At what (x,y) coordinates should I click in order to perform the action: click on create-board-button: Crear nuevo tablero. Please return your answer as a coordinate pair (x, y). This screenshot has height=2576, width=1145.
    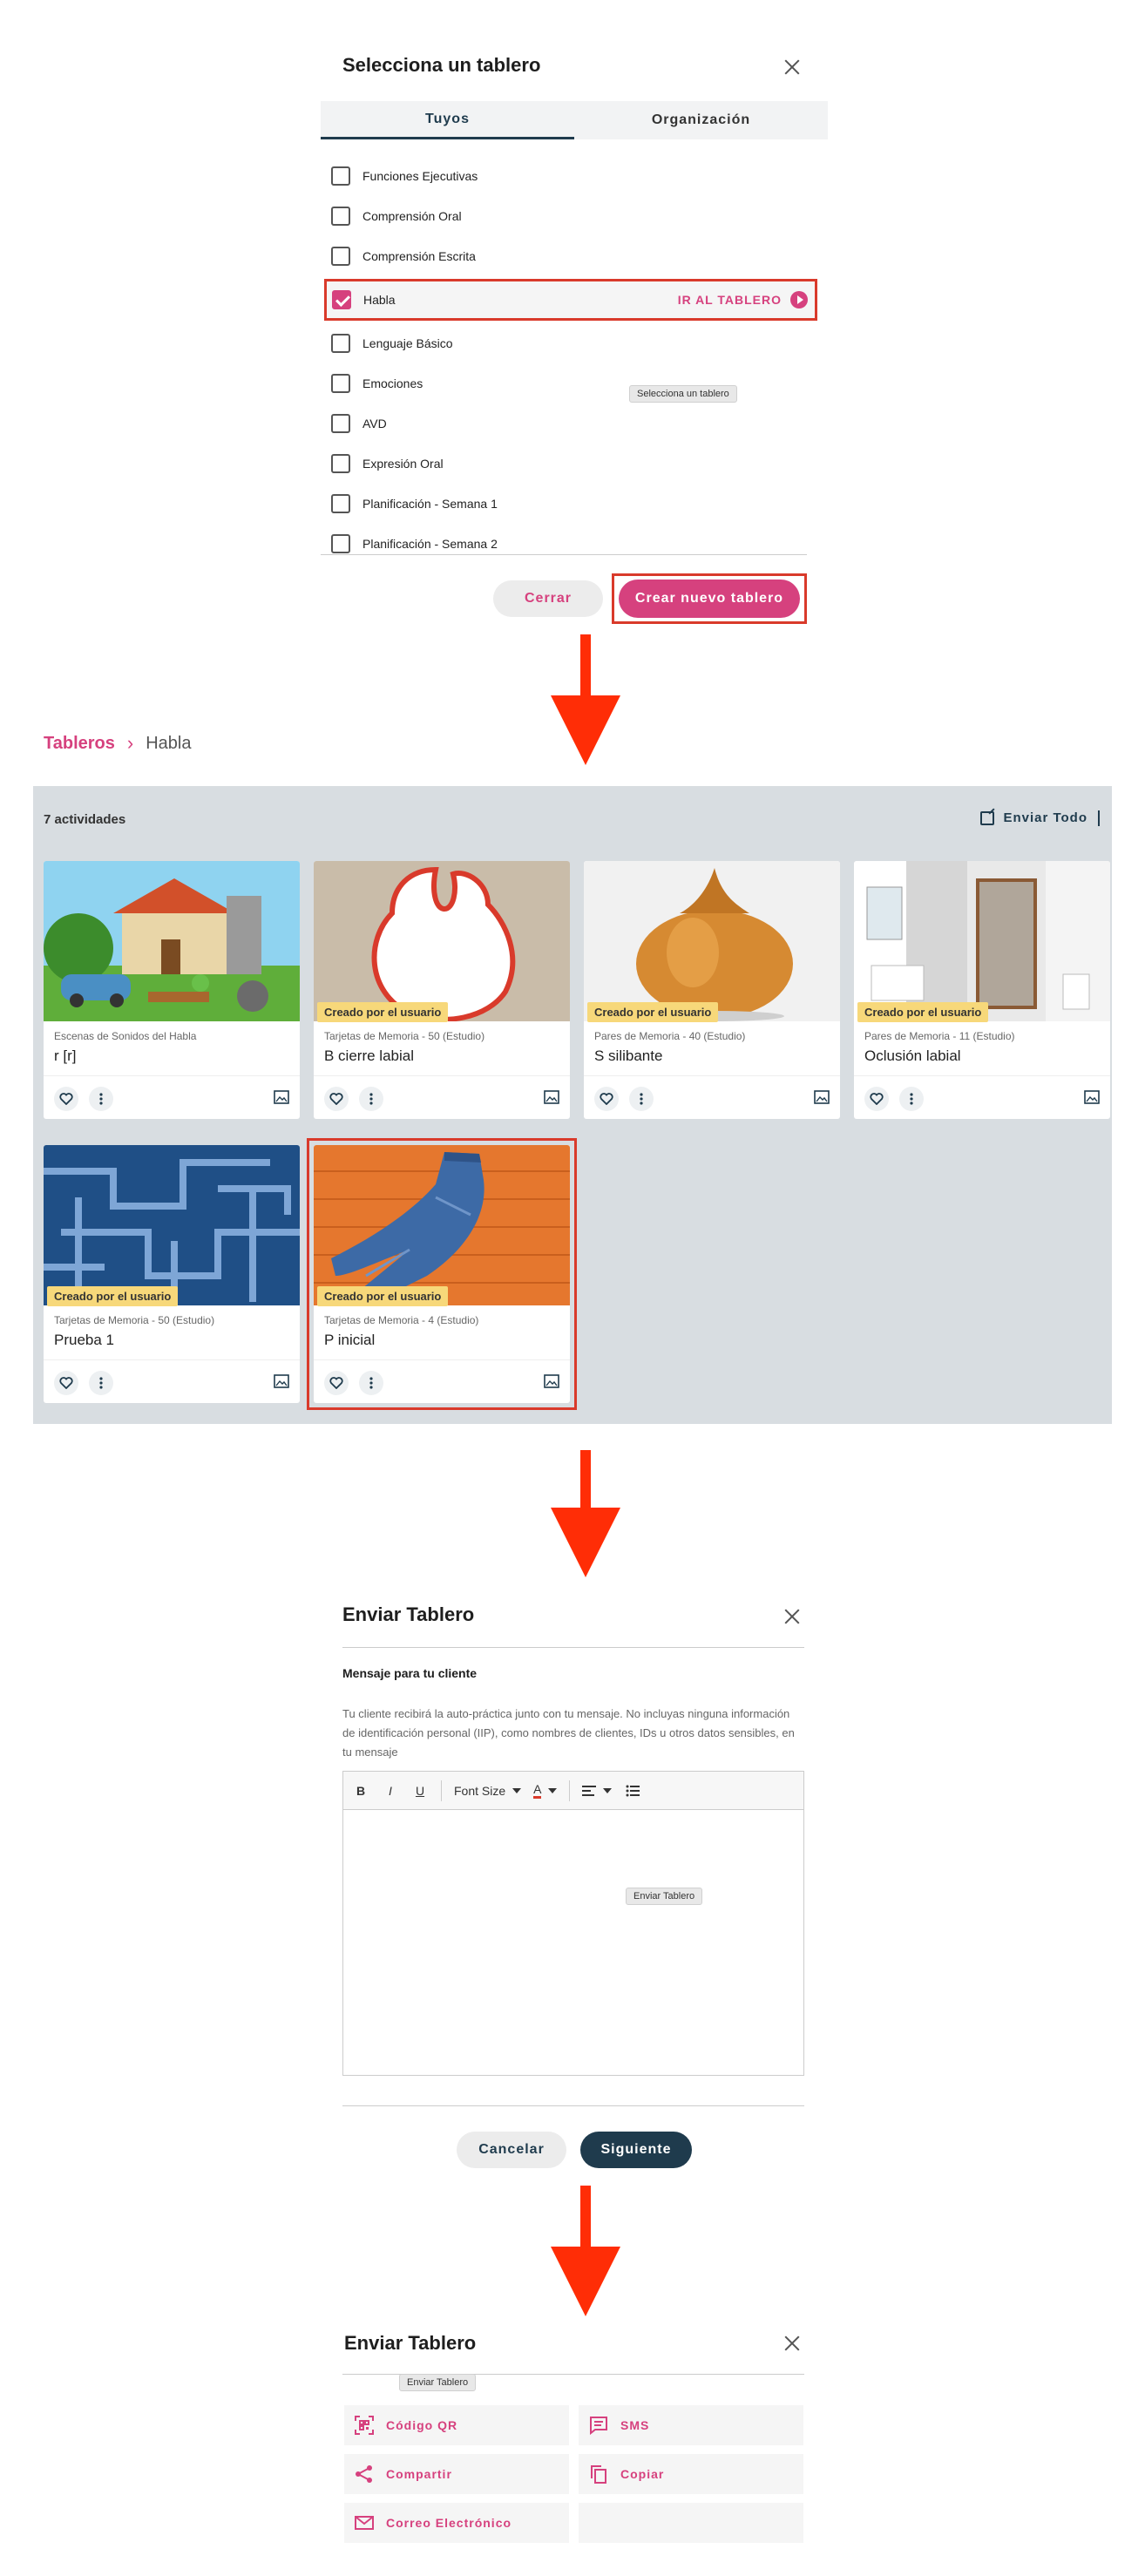
    Looking at the image, I should click on (709, 599).